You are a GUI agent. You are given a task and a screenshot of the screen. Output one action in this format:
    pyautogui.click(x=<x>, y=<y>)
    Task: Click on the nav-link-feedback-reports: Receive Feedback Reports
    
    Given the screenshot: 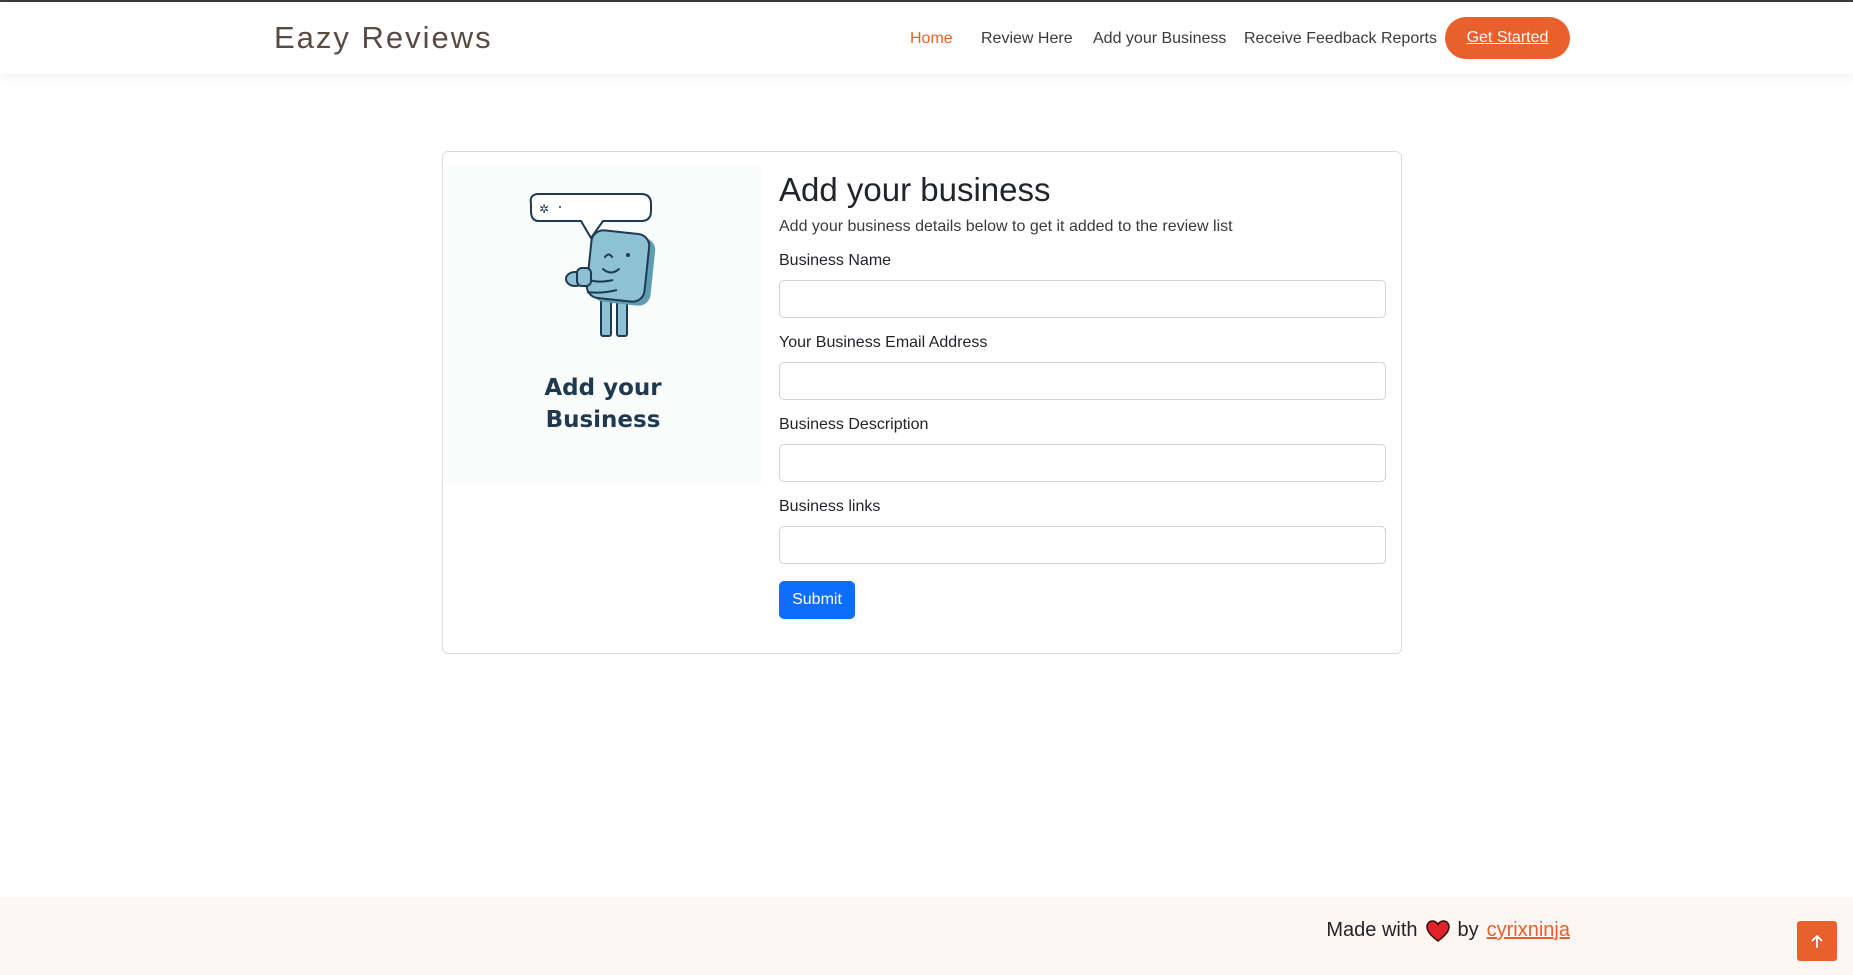 What is the action you would take?
    pyautogui.click(x=1340, y=39)
    